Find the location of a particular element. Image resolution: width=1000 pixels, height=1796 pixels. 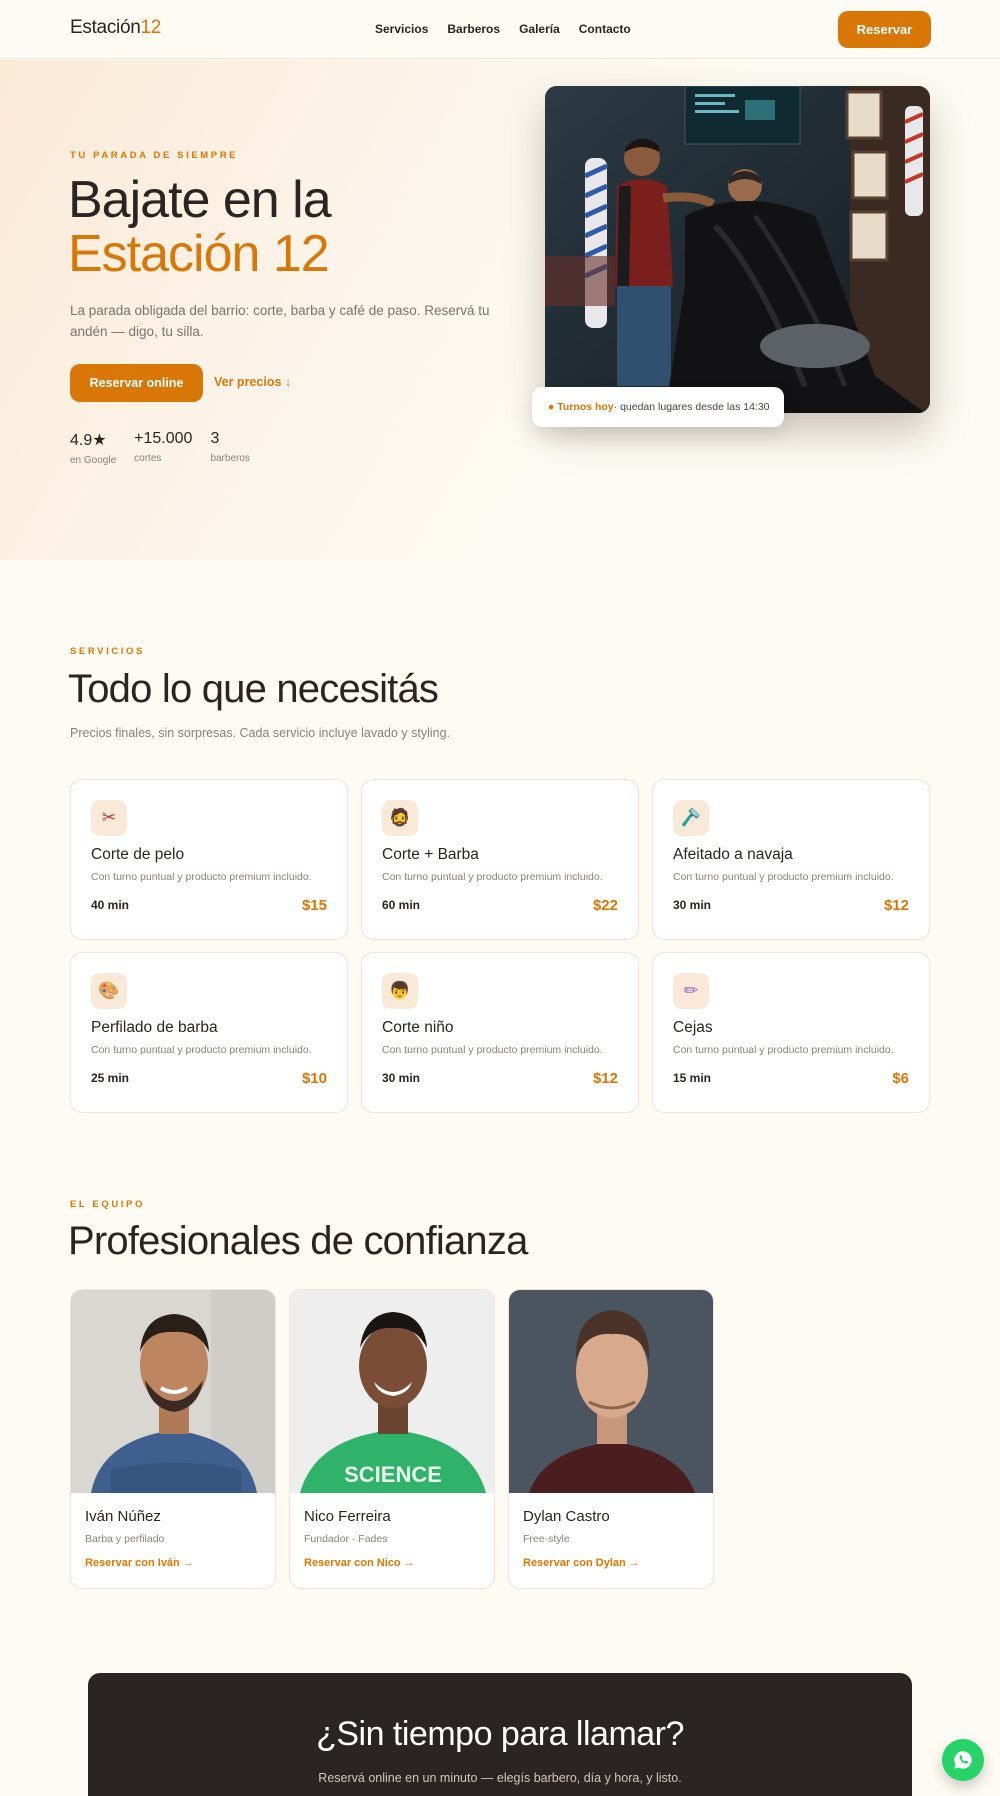

reservar-button: Reservar is located at coordinates (884, 29).